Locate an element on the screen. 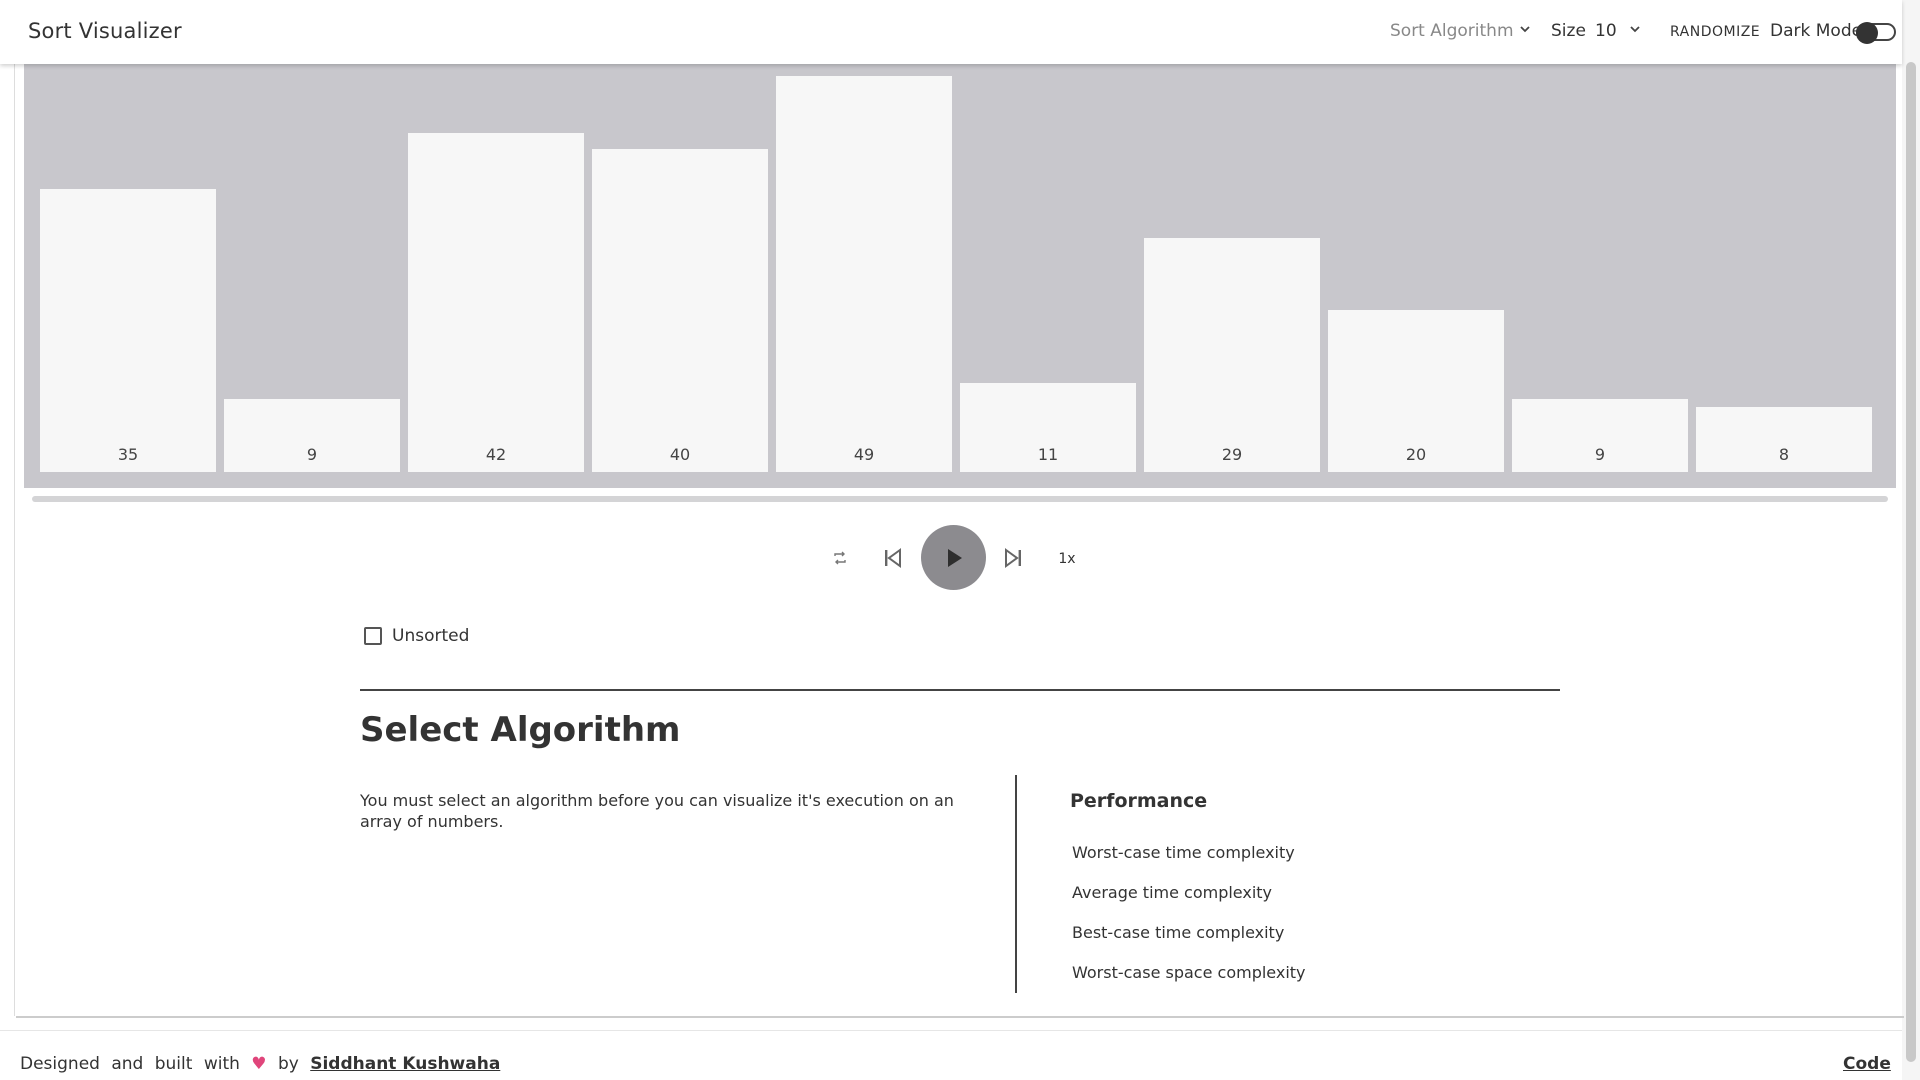  scrollbar-thumb is located at coordinates (1911, 562).